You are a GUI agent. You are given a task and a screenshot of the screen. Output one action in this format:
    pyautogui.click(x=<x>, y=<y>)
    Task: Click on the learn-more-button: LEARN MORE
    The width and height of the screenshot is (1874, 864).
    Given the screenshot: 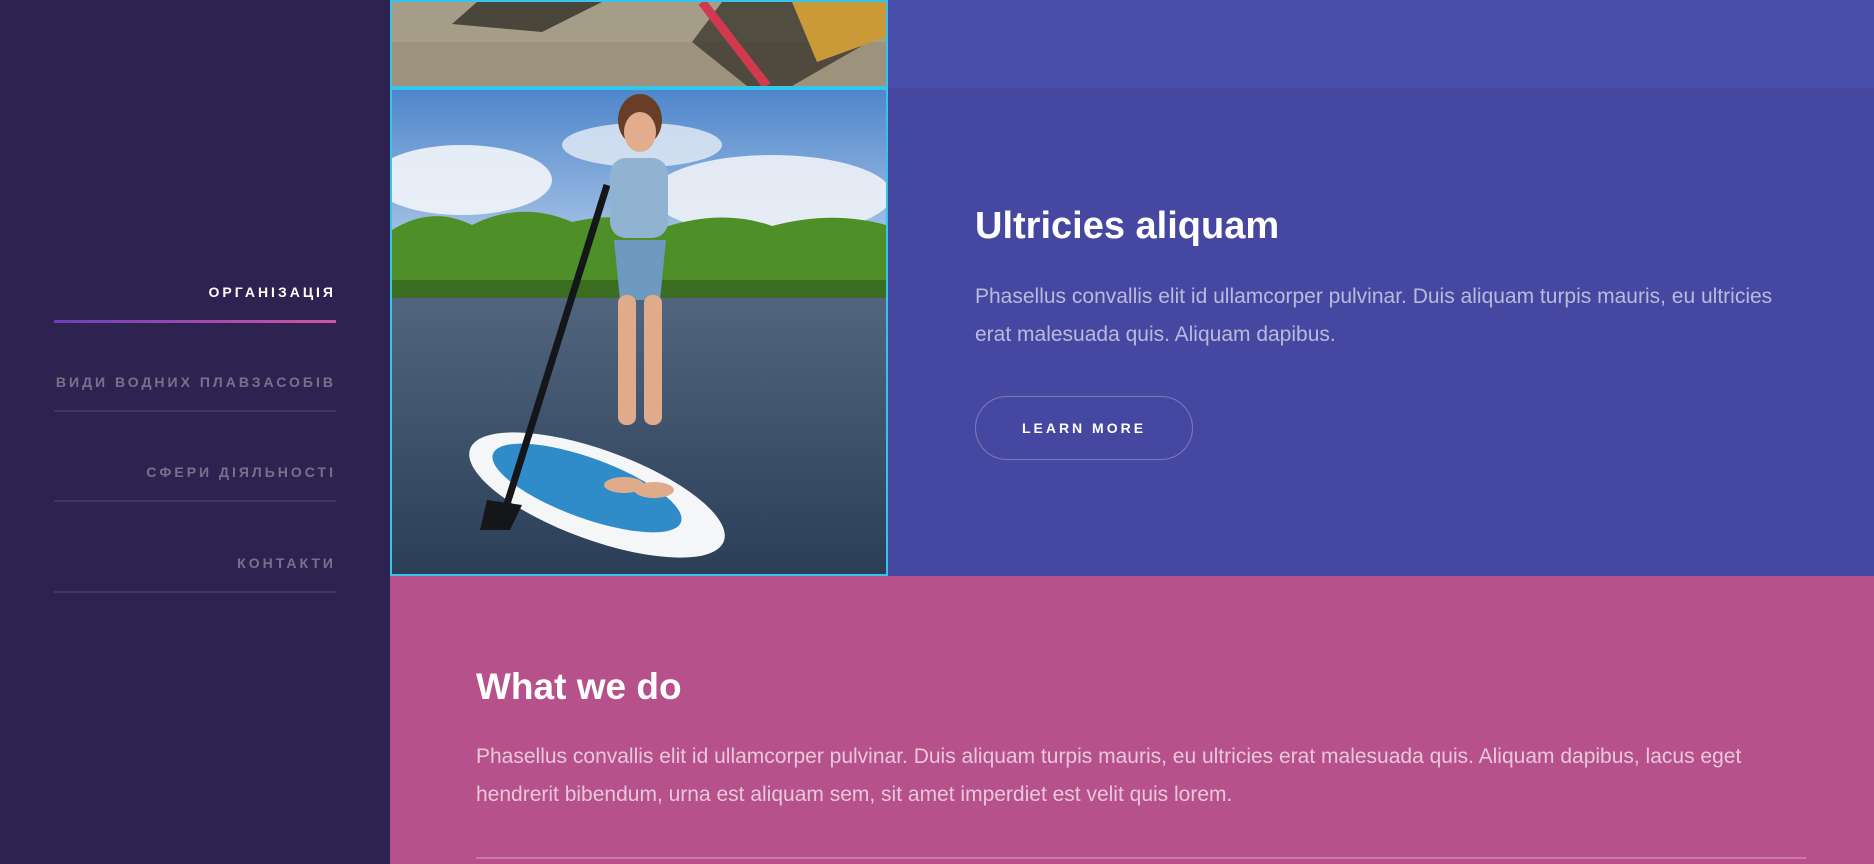 What is the action you would take?
    pyautogui.click(x=1084, y=428)
    